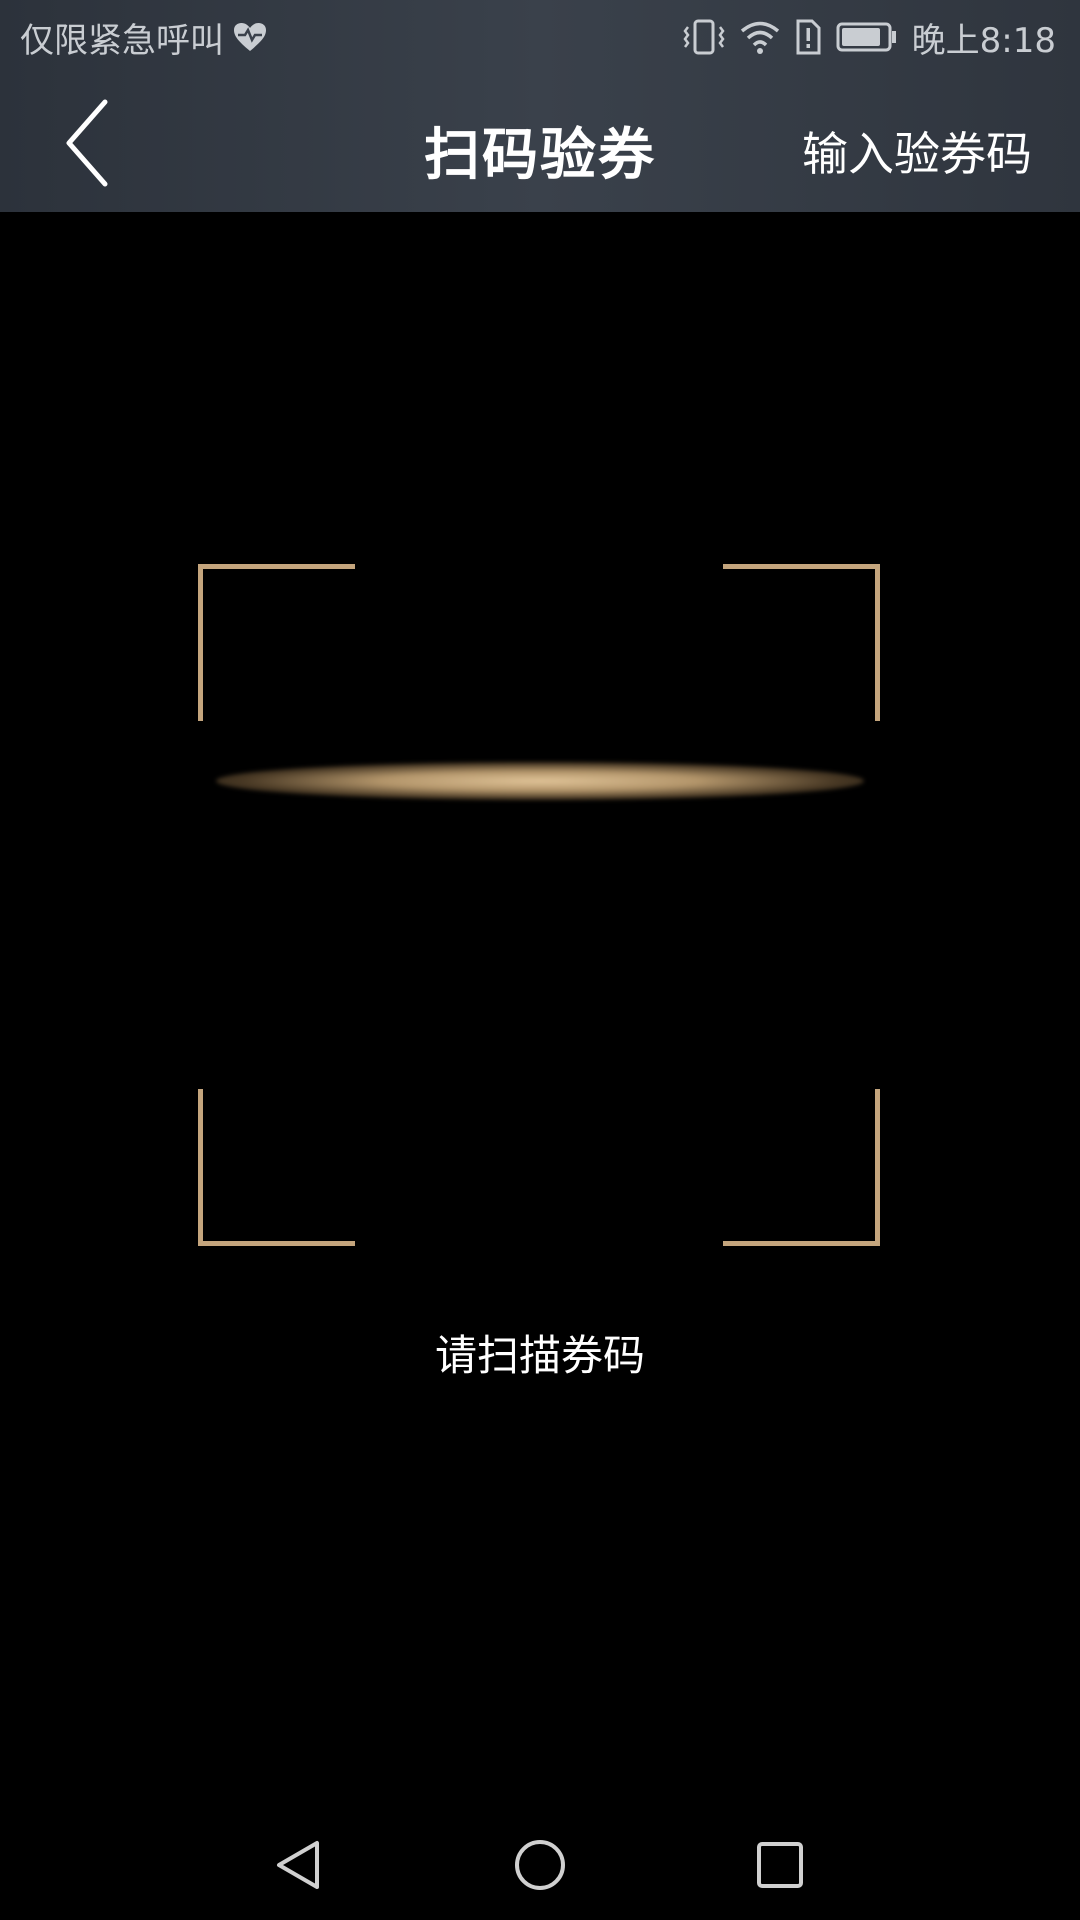 The height and width of the screenshot is (1920, 1080). I want to click on nav-back-button, so click(299, 1865).